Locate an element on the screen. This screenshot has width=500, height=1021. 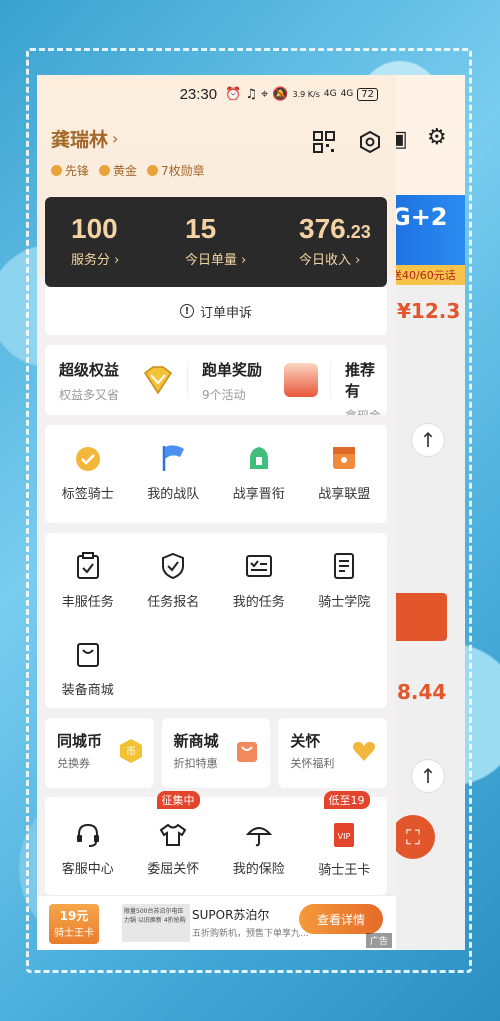
badge-gold: 黄金 is located at coordinates (118, 170).